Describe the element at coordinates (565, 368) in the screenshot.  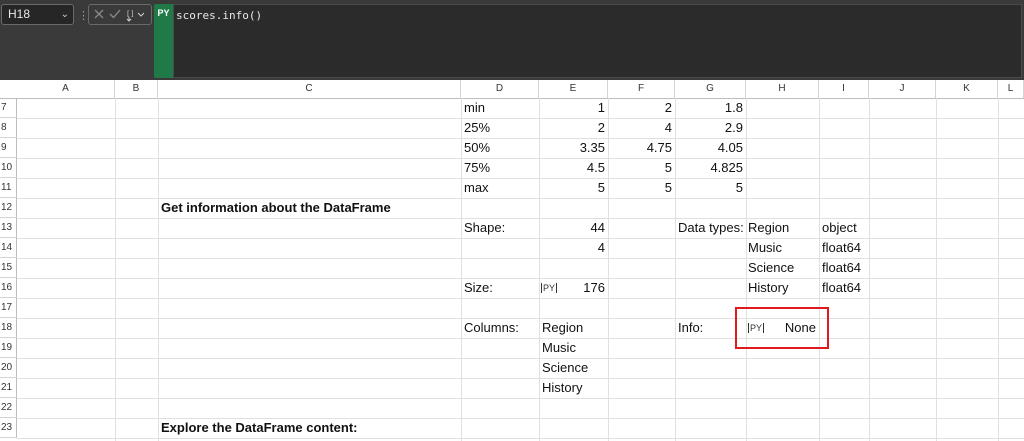
I see `cell-E20: Science` at that location.